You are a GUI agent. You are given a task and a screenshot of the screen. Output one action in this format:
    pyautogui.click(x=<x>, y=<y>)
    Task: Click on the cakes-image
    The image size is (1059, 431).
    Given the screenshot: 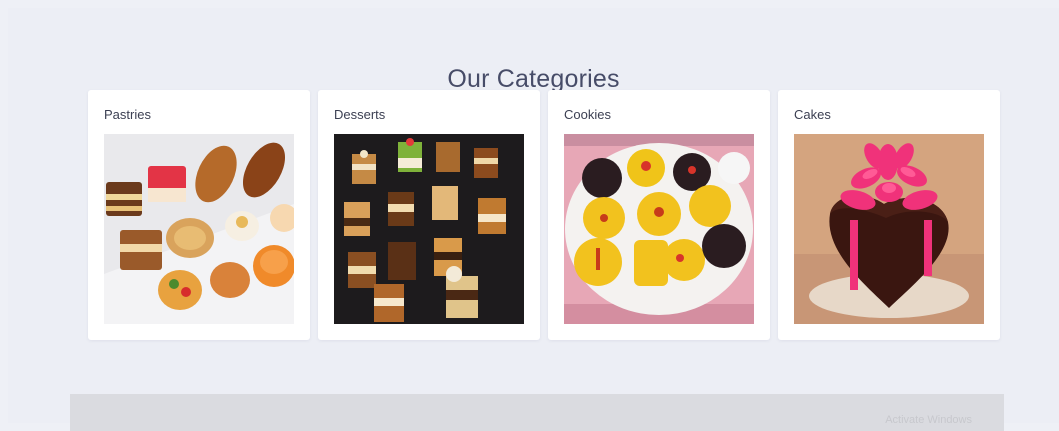 What is the action you would take?
    pyautogui.click(x=889, y=229)
    